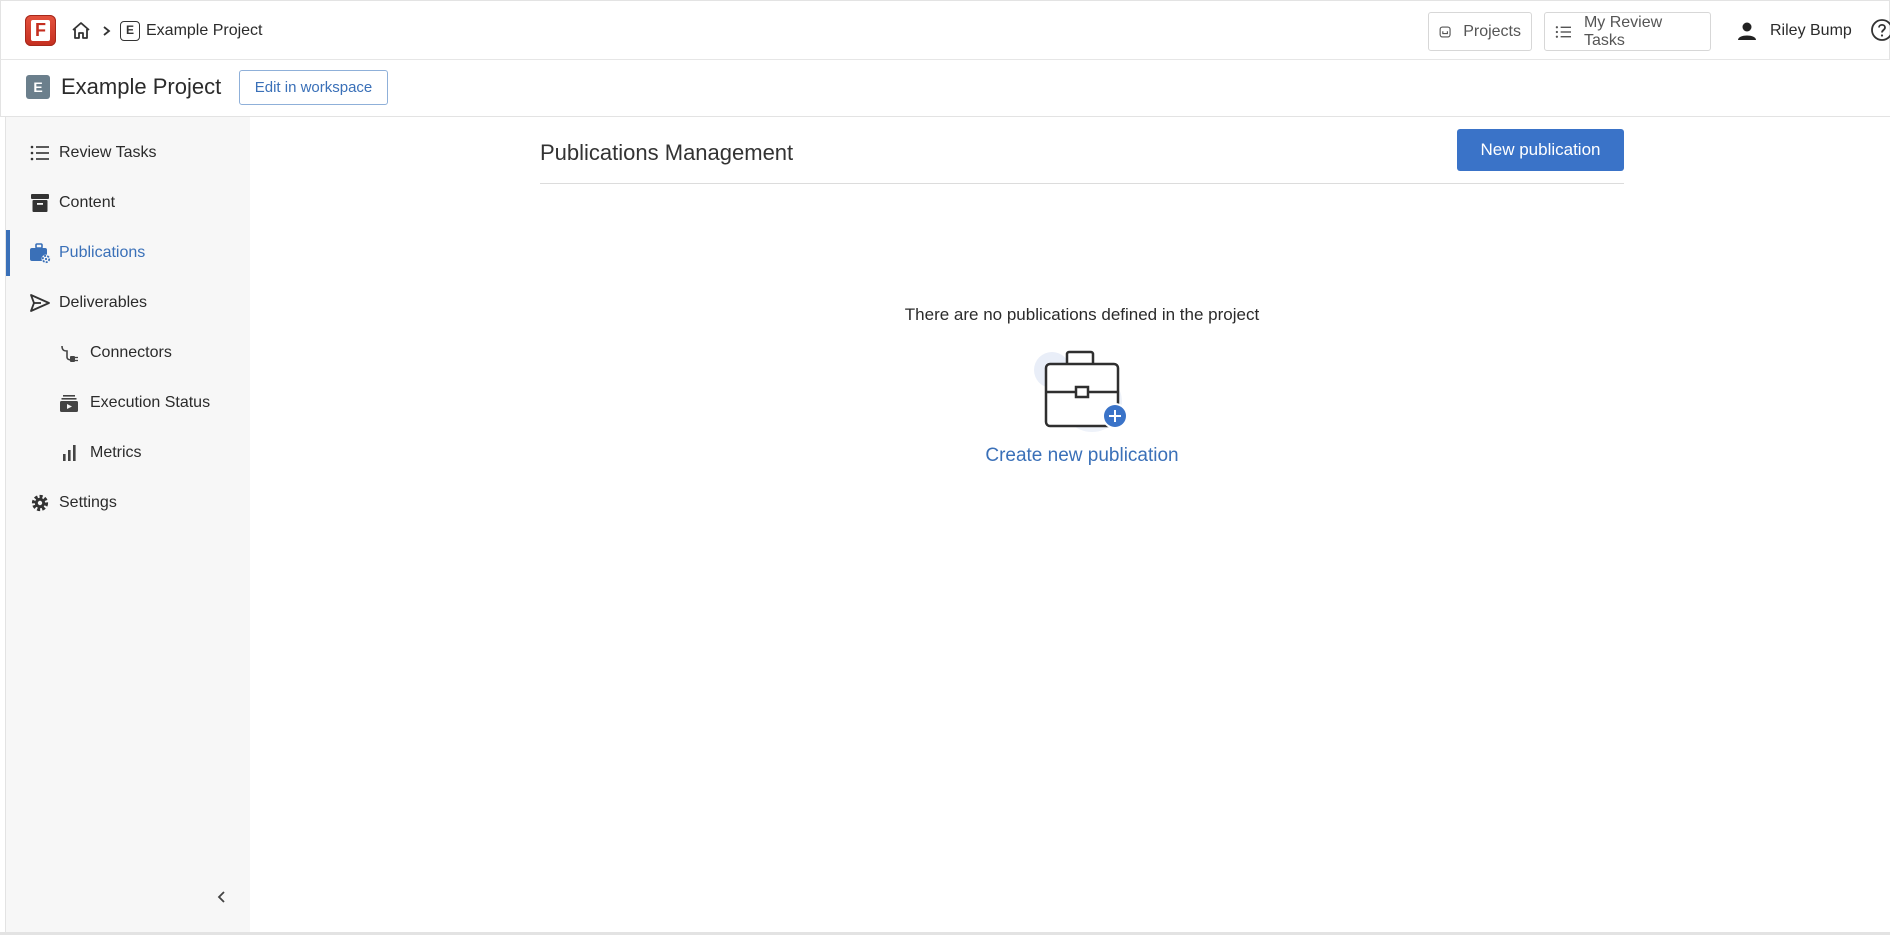  What do you see at coordinates (945, 88) in the screenshot?
I see `project-header: E Example Project Edit in workspace` at bounding box center [945, 88].